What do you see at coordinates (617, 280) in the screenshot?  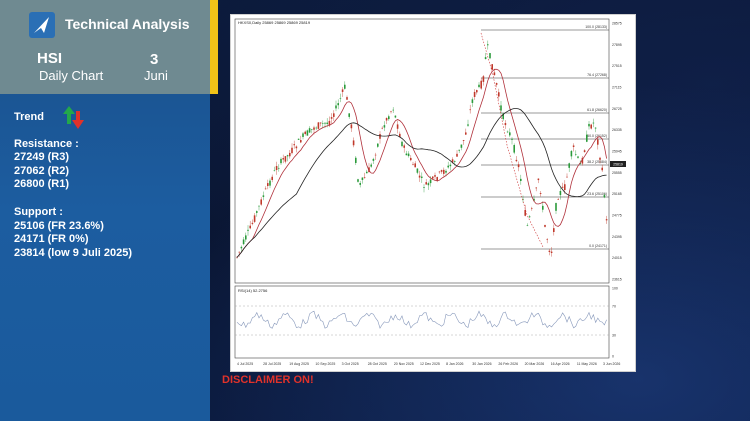 I see `price-tick-label: 23615` at bounding box center [617, 280].